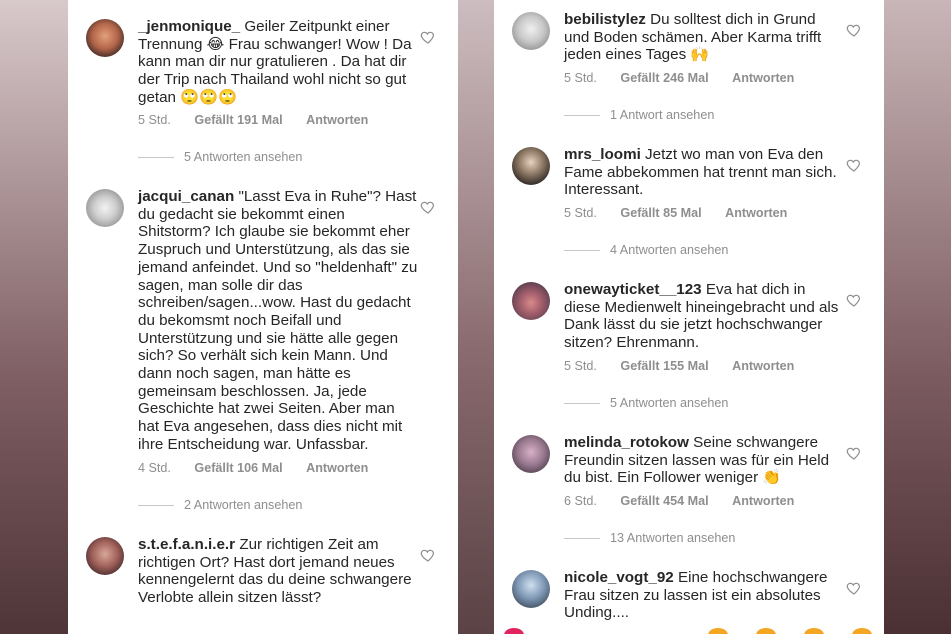 This screenshot has width=951, height=634. Describe the element at coordinates (238, 468) in the screenshot. I see `comment-likes: Gefällt 106 Mal` at that location.